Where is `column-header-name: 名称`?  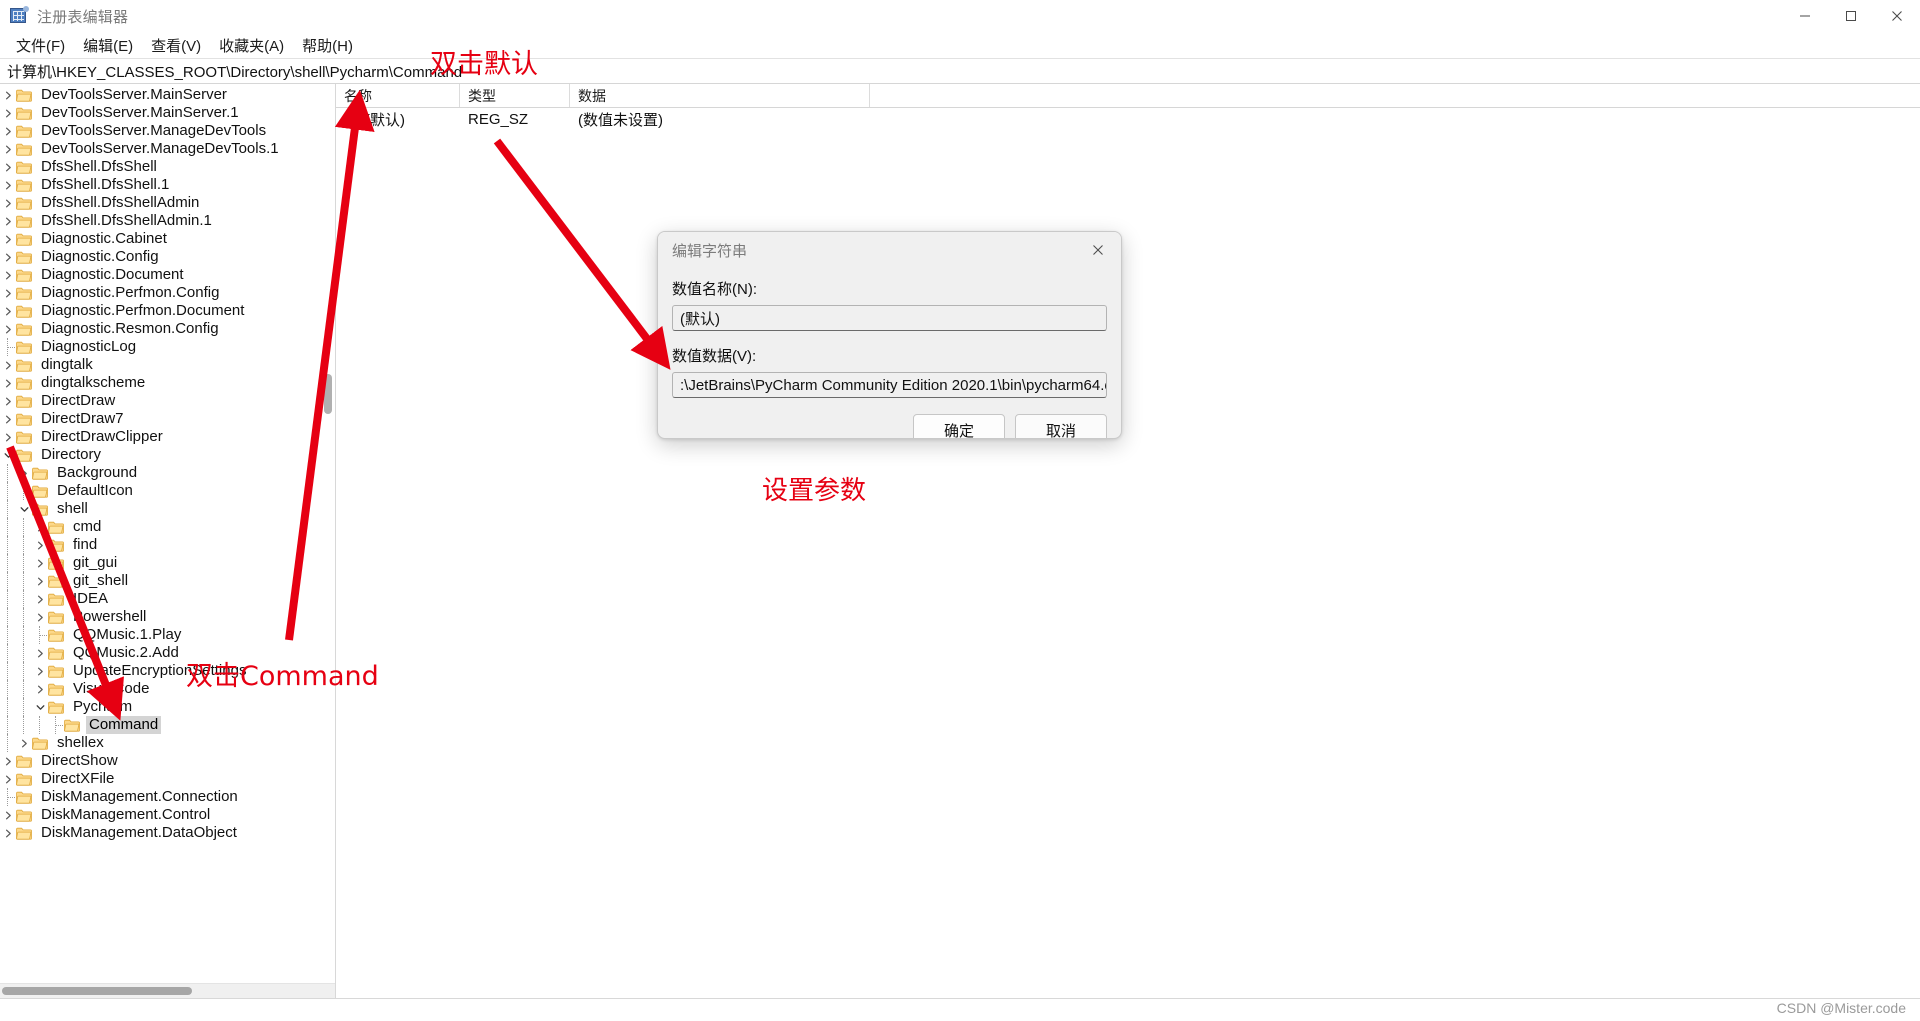 column-header-name: 名称 is located at coordinates (398, 95).